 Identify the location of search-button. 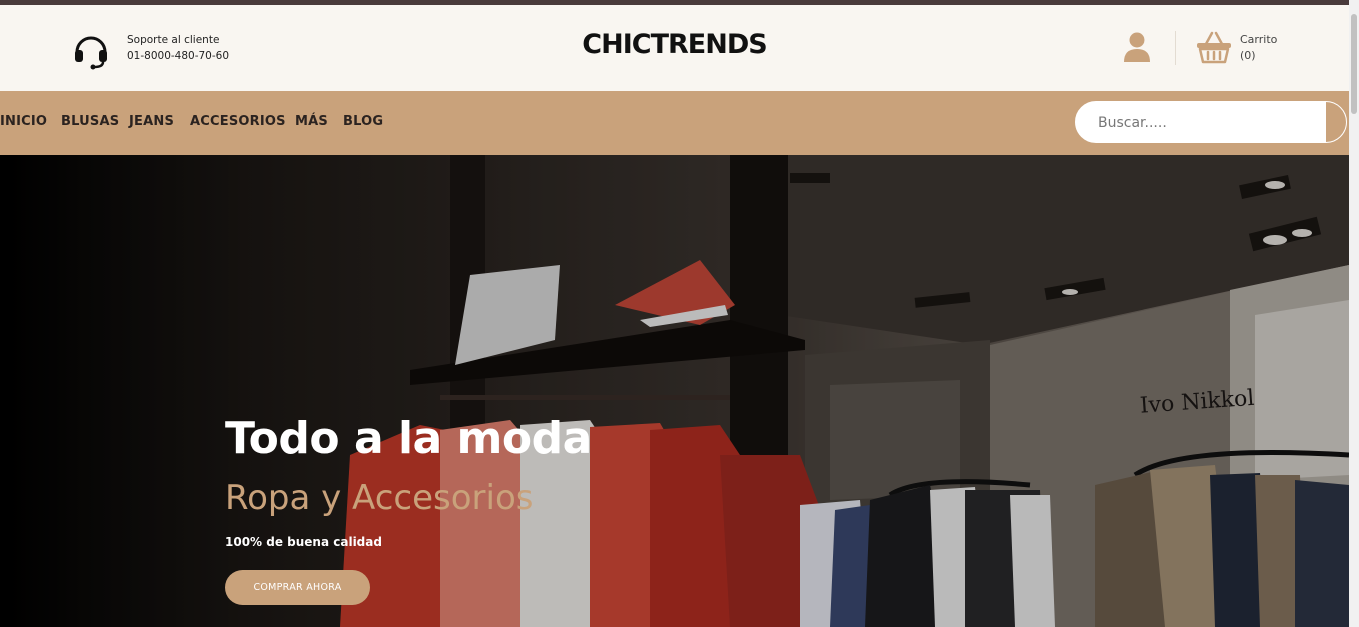
(1335, 122).